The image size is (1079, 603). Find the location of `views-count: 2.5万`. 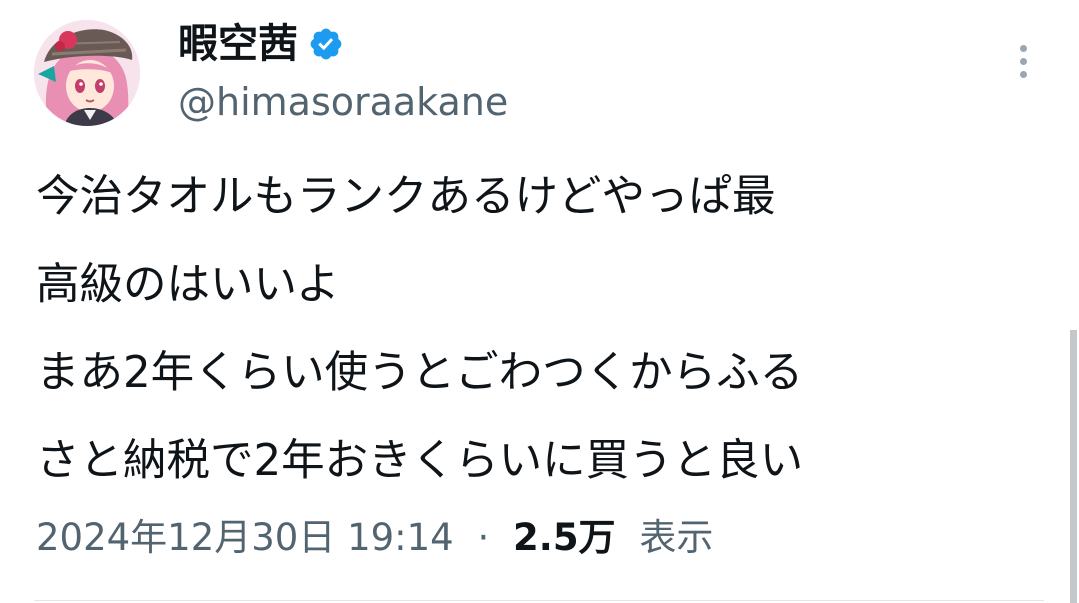

views-count: 2.5万 is located at coordinates (564, 537).